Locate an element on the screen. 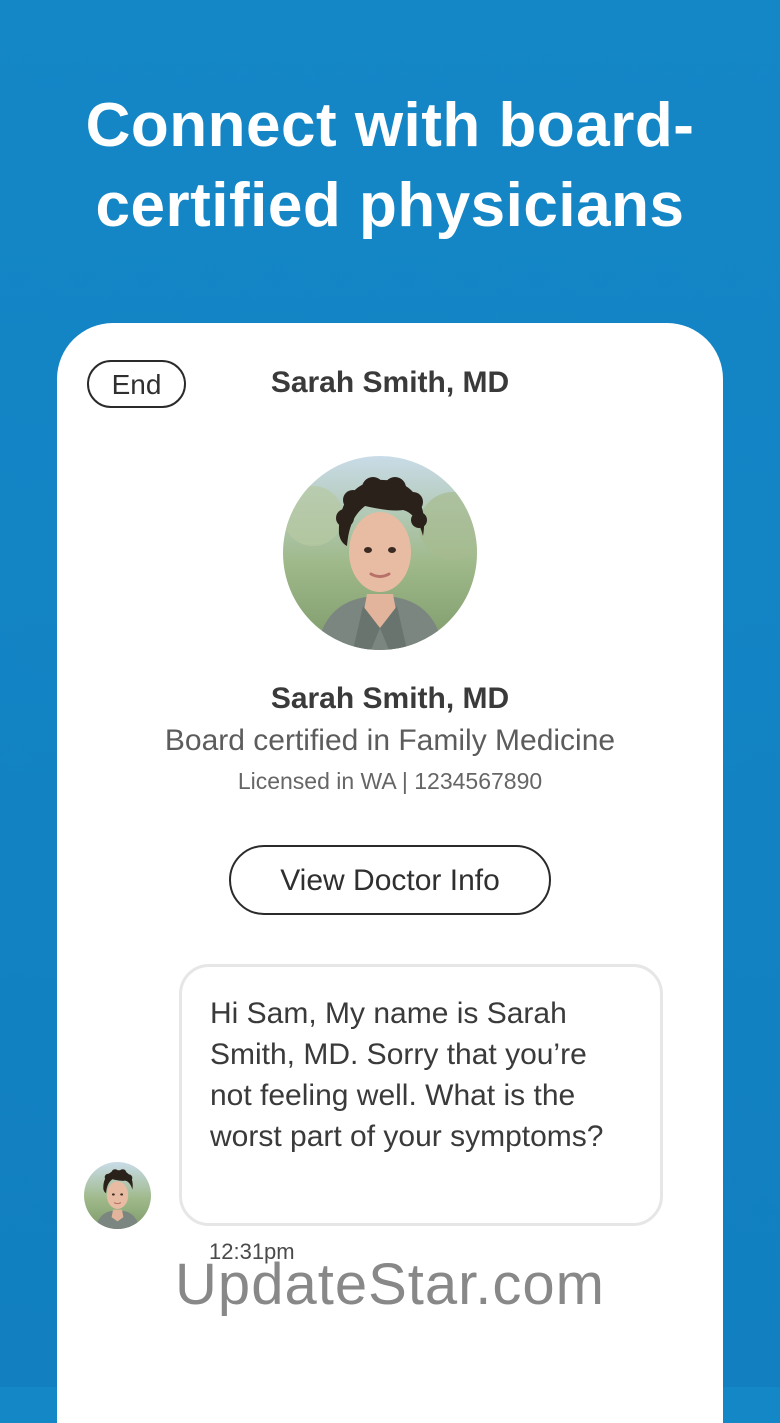 The image size is (780, 1423). doctor-name: Sarah Smith, MD is located at coordinates (390, 698).